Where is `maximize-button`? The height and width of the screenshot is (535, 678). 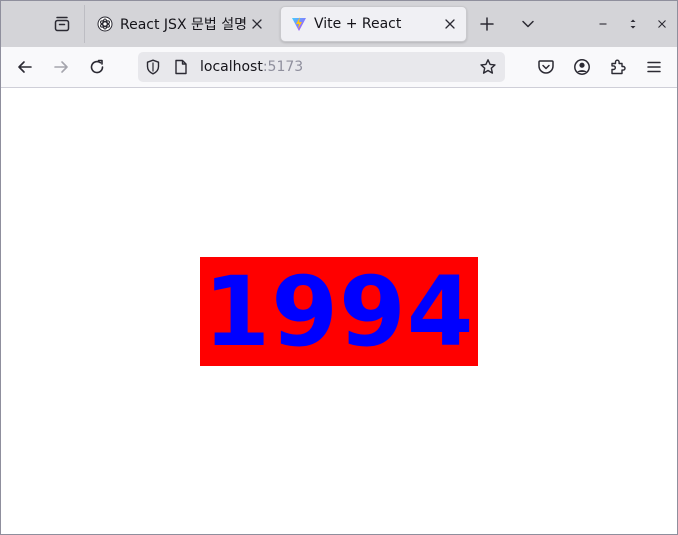
maximize-button is located at coordinates (633, 24).